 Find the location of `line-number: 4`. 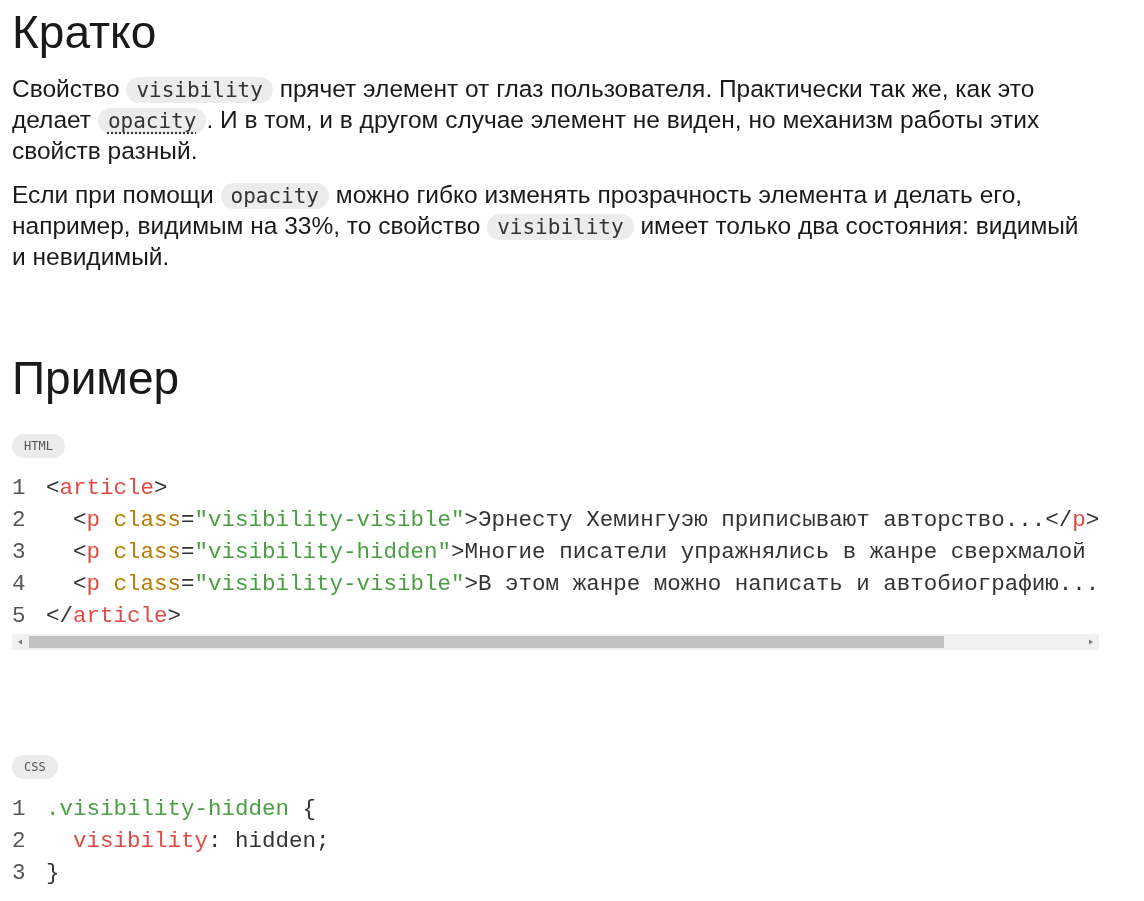

line-number: 4 is located at coordinates (19, 584).